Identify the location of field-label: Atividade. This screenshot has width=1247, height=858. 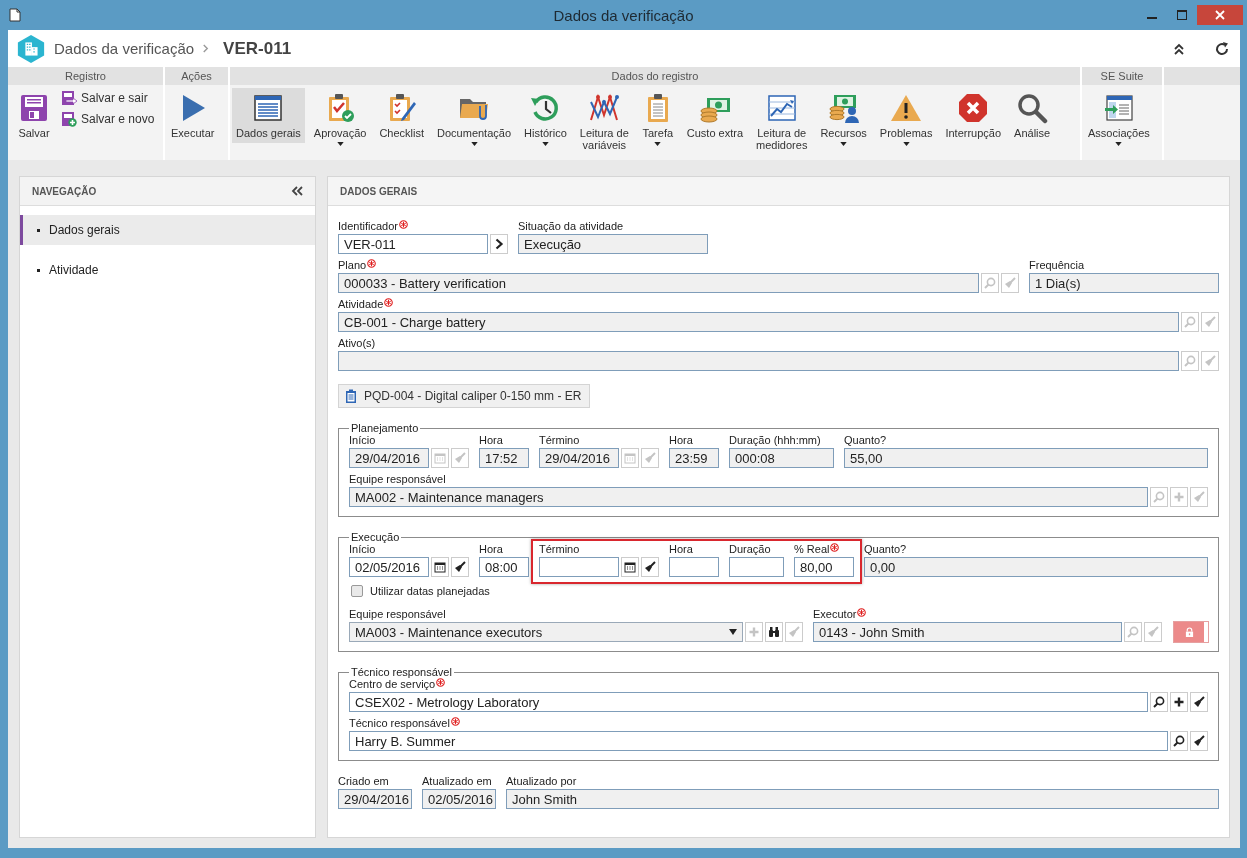
(361, 304).